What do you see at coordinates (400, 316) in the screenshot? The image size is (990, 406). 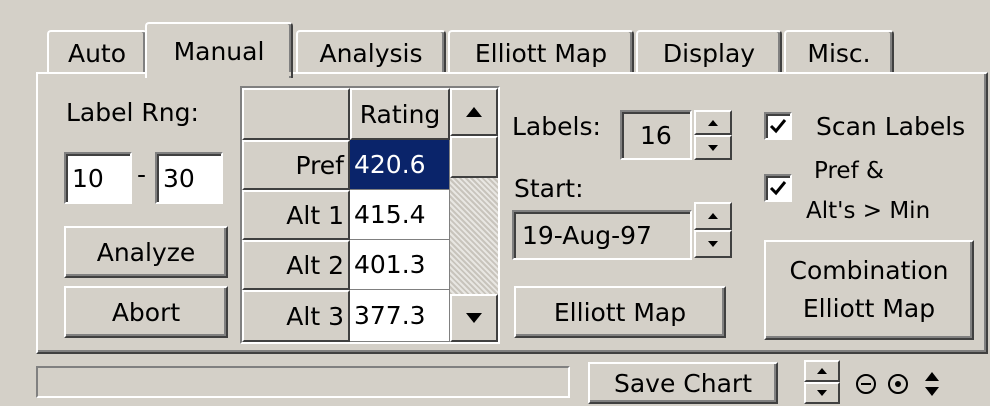 I see `grid-cell-alt3-rating: 377.3` at bounding box center [400, 316].